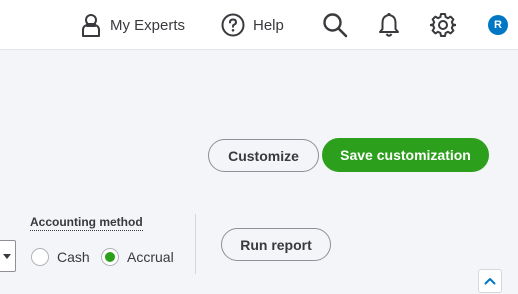 The image size is (518, 294). I want to click on bell-icon, so click(389, 25).